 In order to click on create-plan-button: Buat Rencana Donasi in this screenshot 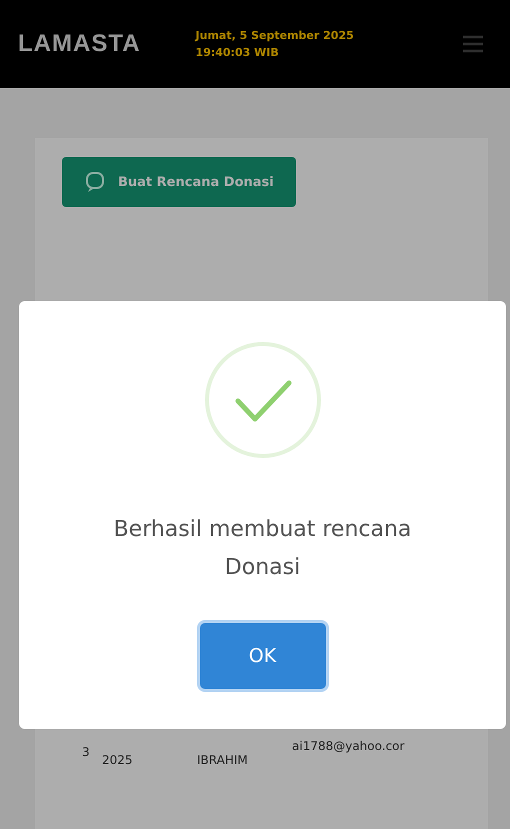, I will do `click(179, 182)`.